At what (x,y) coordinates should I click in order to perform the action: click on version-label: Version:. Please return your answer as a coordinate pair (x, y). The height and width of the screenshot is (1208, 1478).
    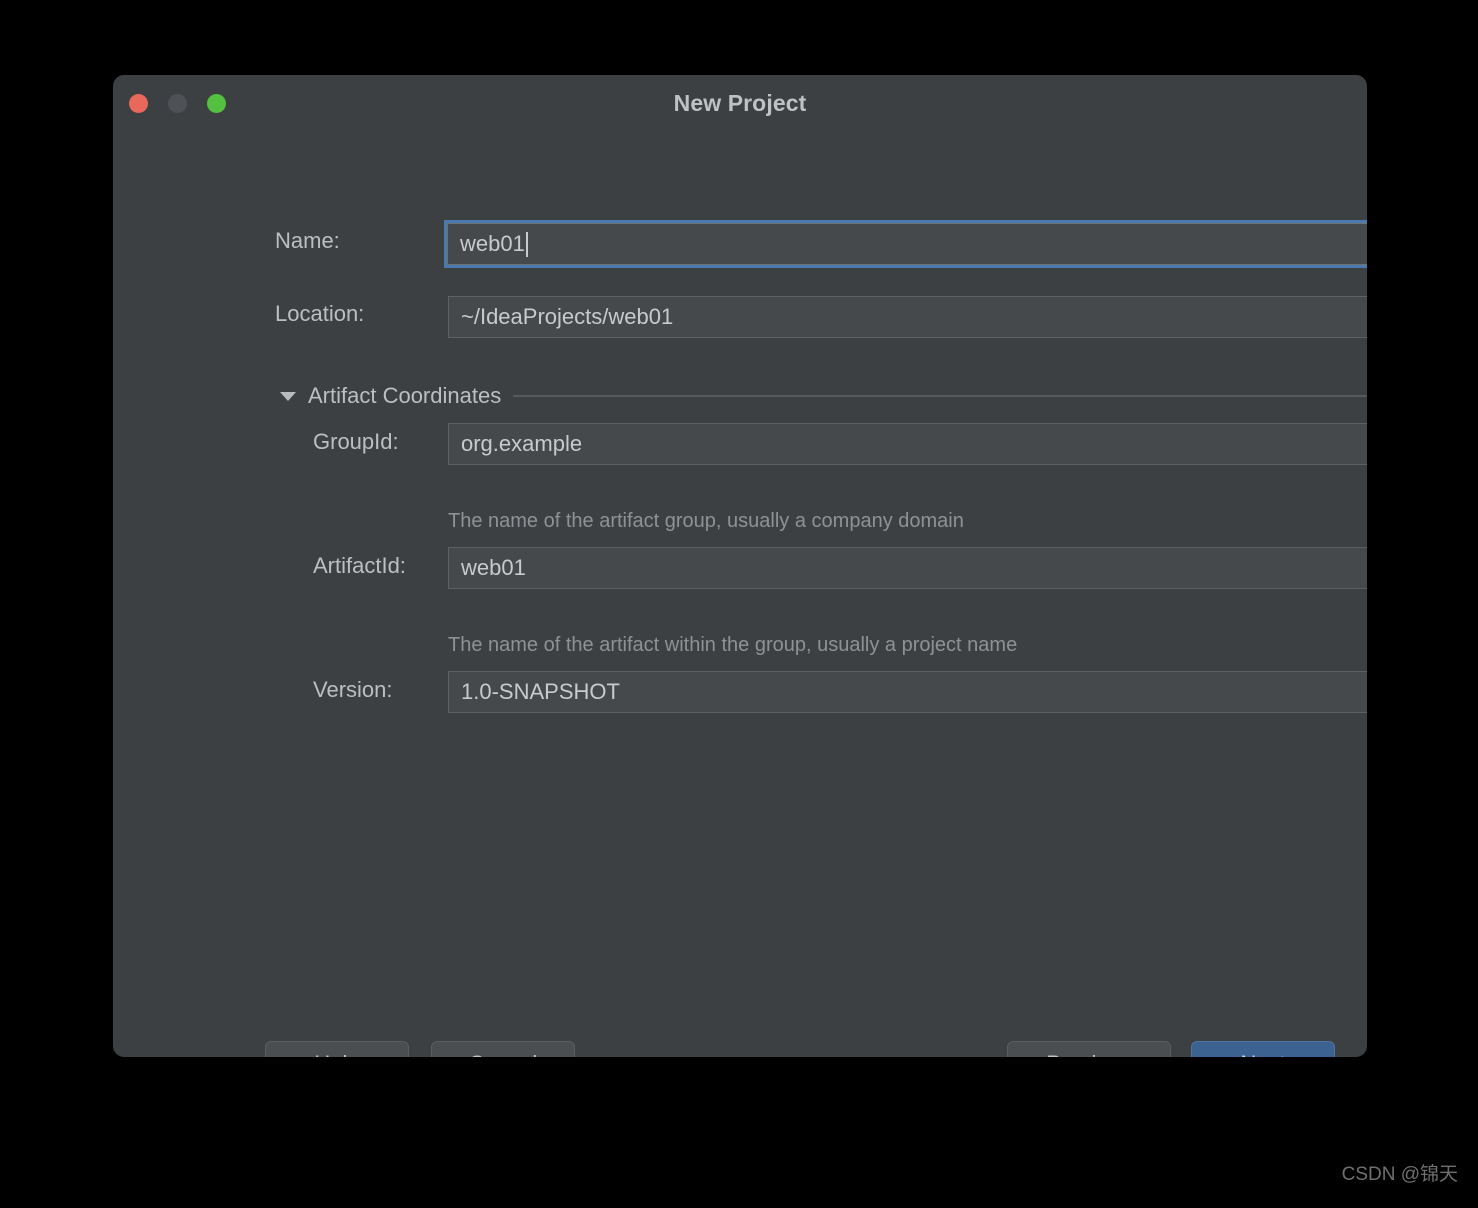
    Looking at the image, I should click on (353, 689).